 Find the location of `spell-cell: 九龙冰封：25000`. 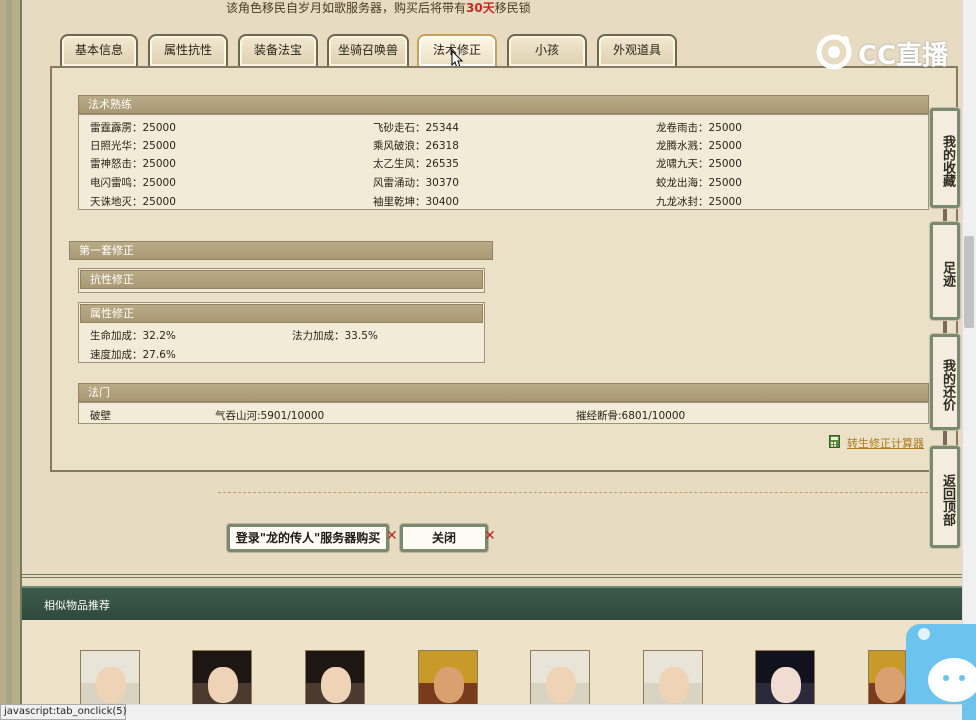

spell-cell: 九龙冰封：25000 is located at coordinates (699, 202).